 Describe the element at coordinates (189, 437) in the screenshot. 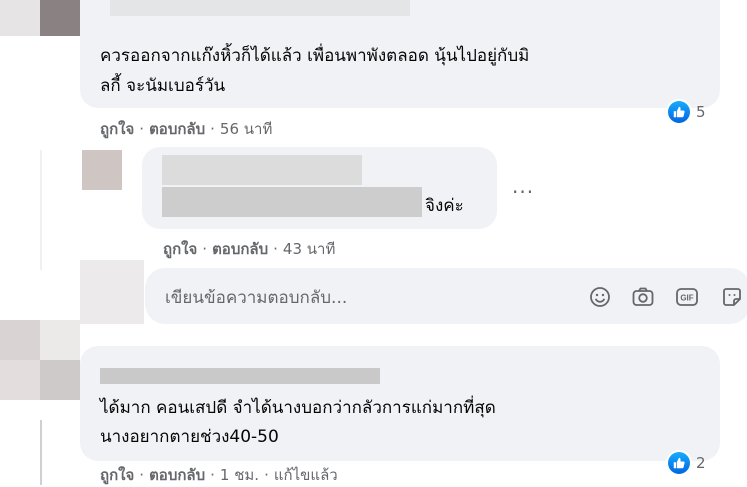

I see `comment-text: นางอยากตายช่วง40-50` at that location.